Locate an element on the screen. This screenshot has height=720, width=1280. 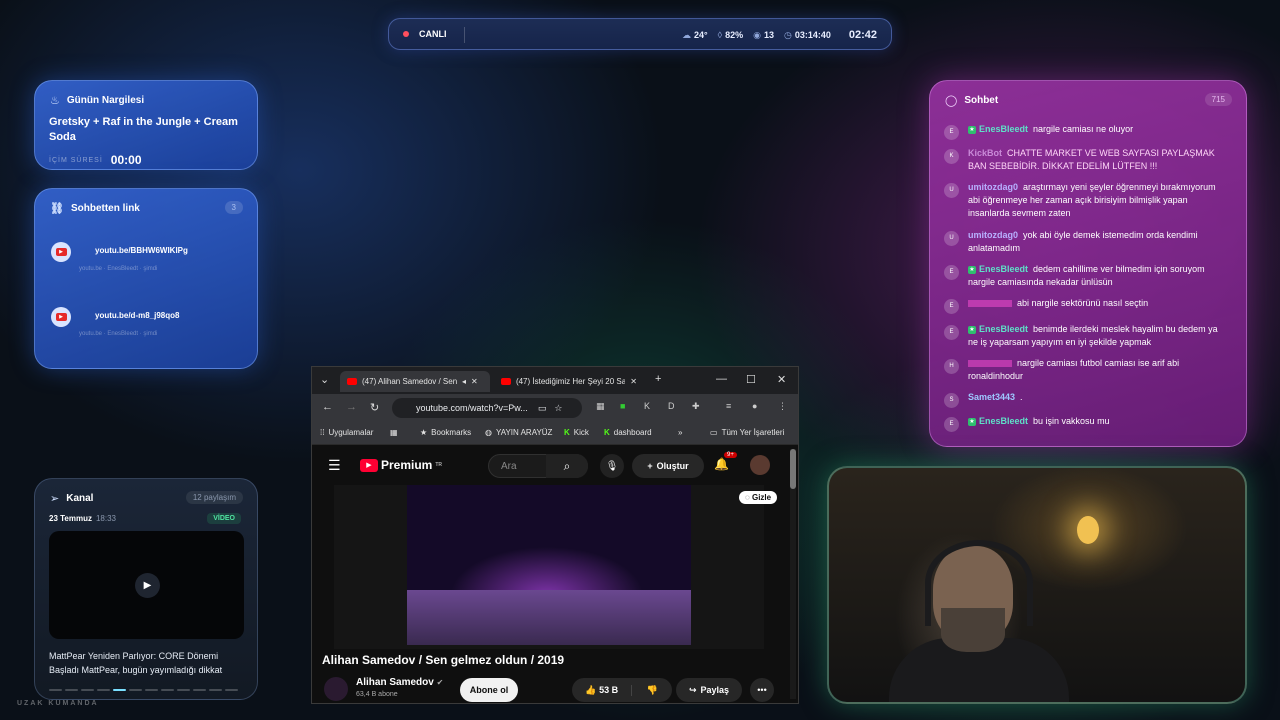
youtube-icon: ▶ is located at coordinates (61, 252).